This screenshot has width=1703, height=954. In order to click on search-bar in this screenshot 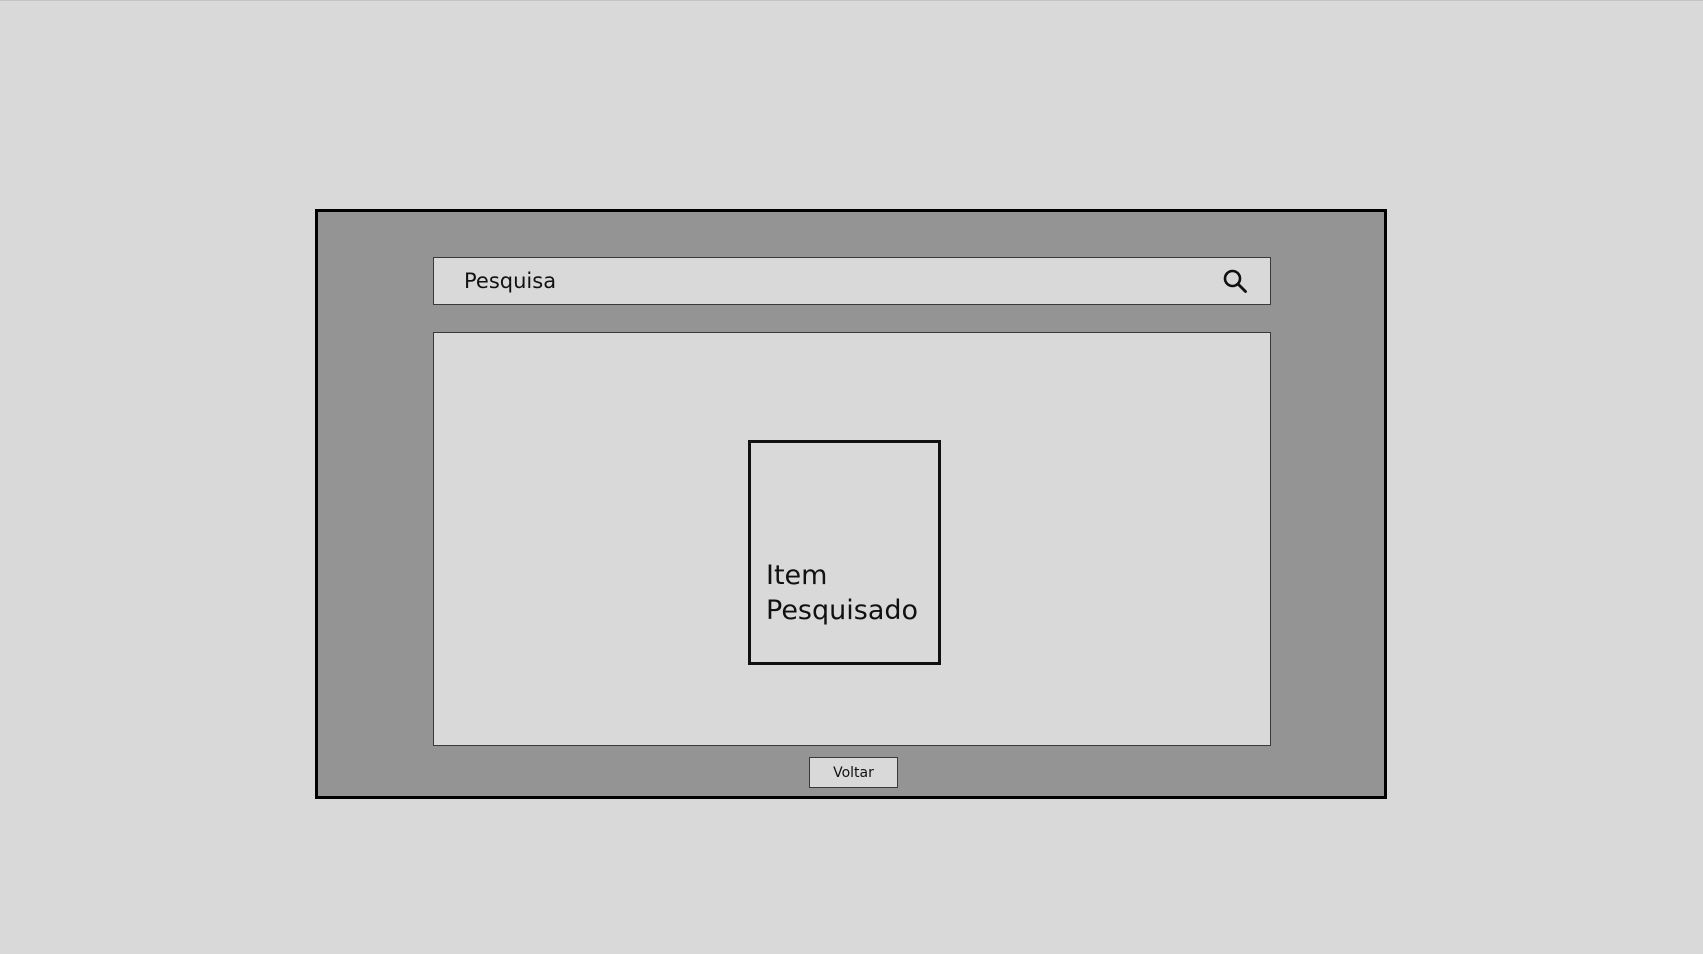, I will do `click(852, 281)`.